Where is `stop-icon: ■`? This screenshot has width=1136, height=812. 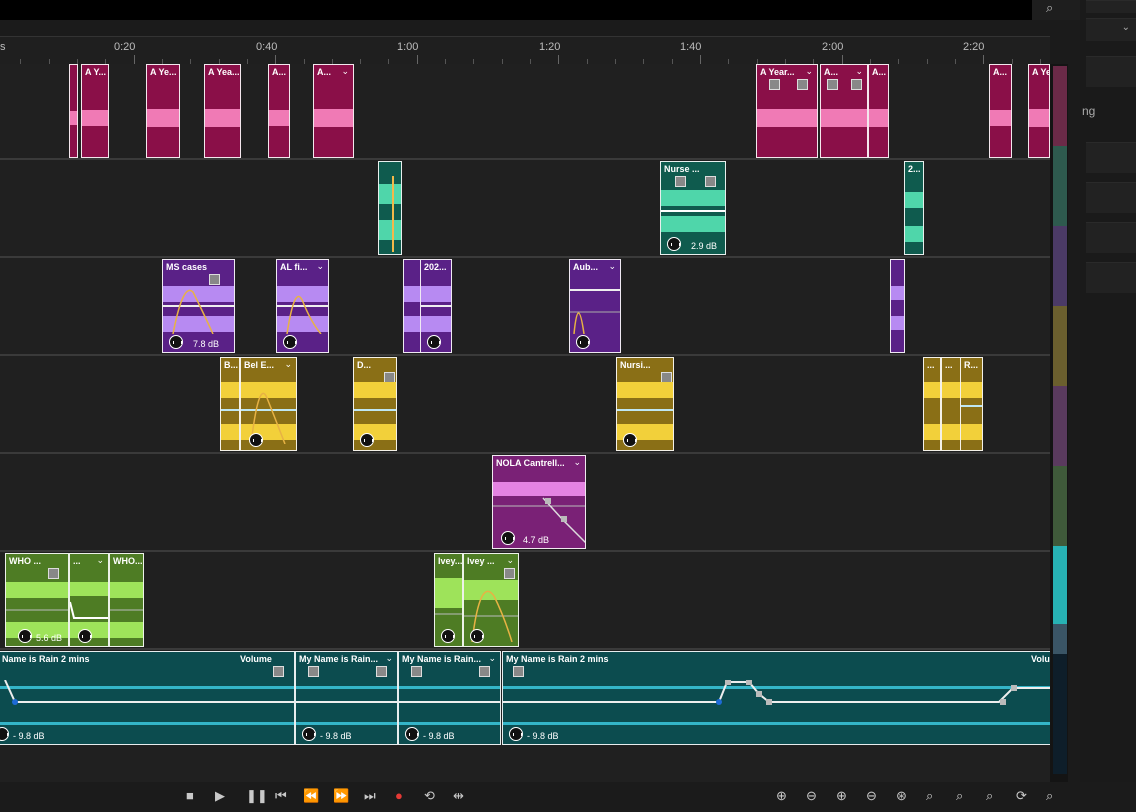 stop-icon: ■ is located at coordinates (190, 795).